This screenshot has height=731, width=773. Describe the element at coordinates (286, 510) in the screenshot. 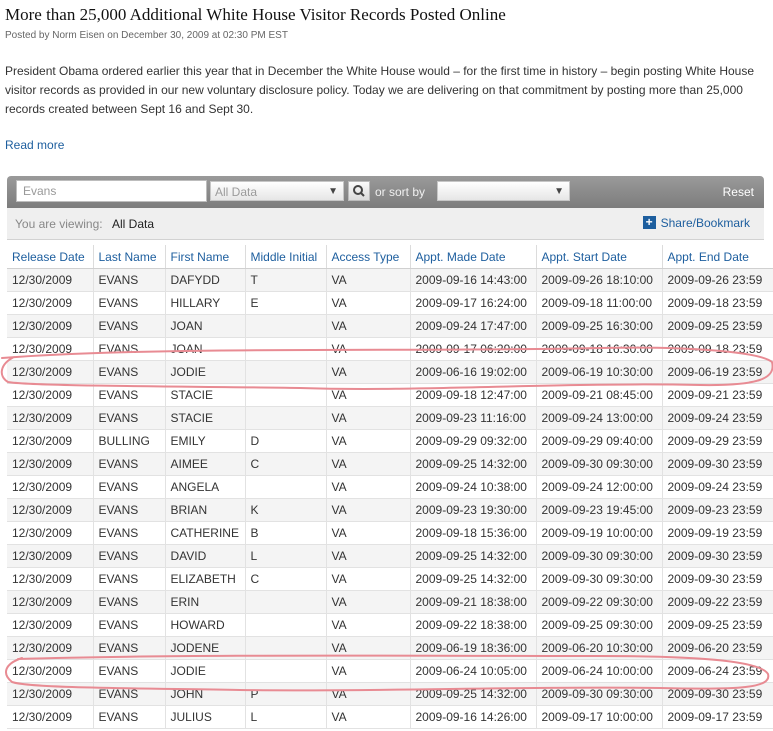

I see `table-cell: K` at that location.